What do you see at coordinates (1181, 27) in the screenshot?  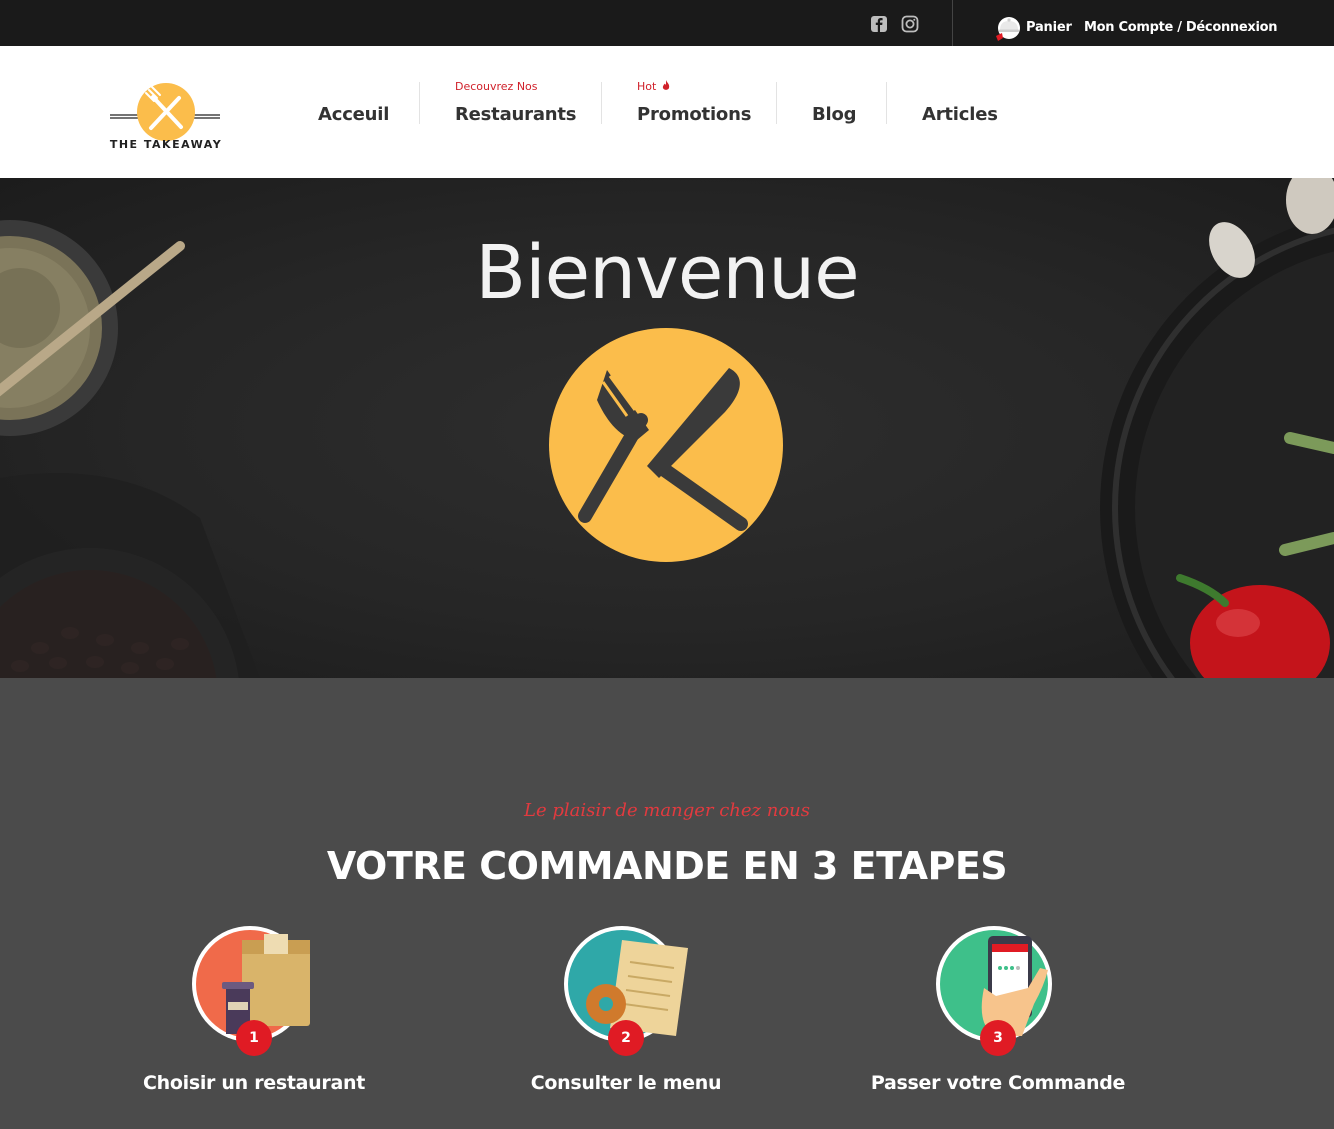 I see `account-logout-link: Mon Compte / Déconnexion` at bounding box center [1181, 27].